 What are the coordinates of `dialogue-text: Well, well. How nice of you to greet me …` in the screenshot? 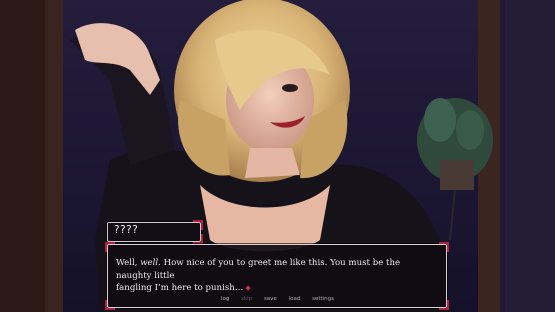 It's located at (275, 276).